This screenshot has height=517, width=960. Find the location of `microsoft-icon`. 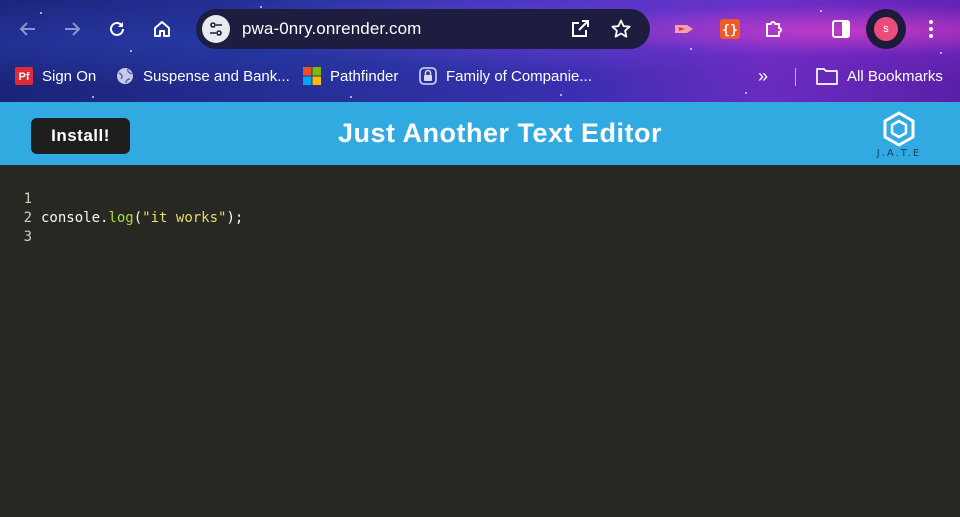

microsoft-icon is located at coordinates (312, 76).